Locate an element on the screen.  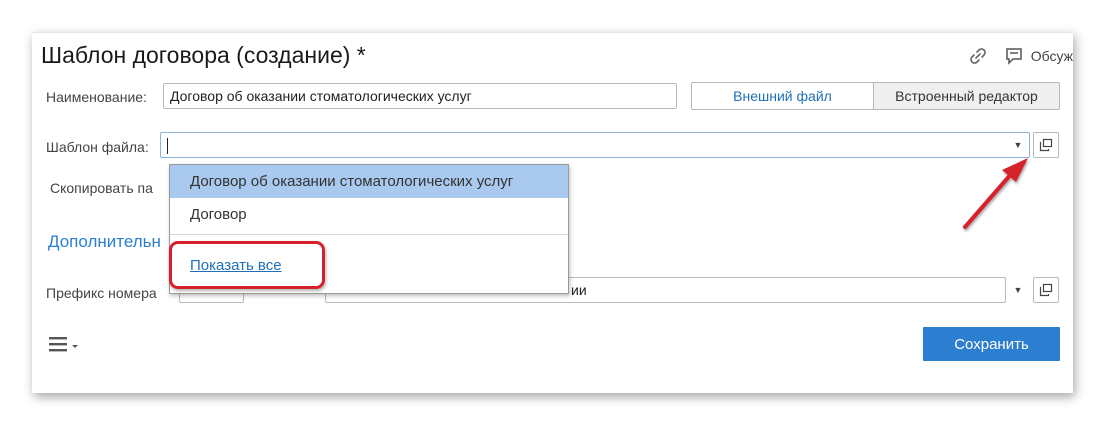
hamburger-menu-icon is located at coordinates (63, 344).